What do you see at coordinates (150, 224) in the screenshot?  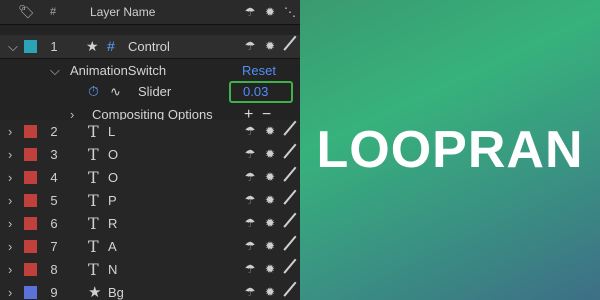 I see `layer-row: › 6 T R ☂ ✹` at bounding box center [150, 224].